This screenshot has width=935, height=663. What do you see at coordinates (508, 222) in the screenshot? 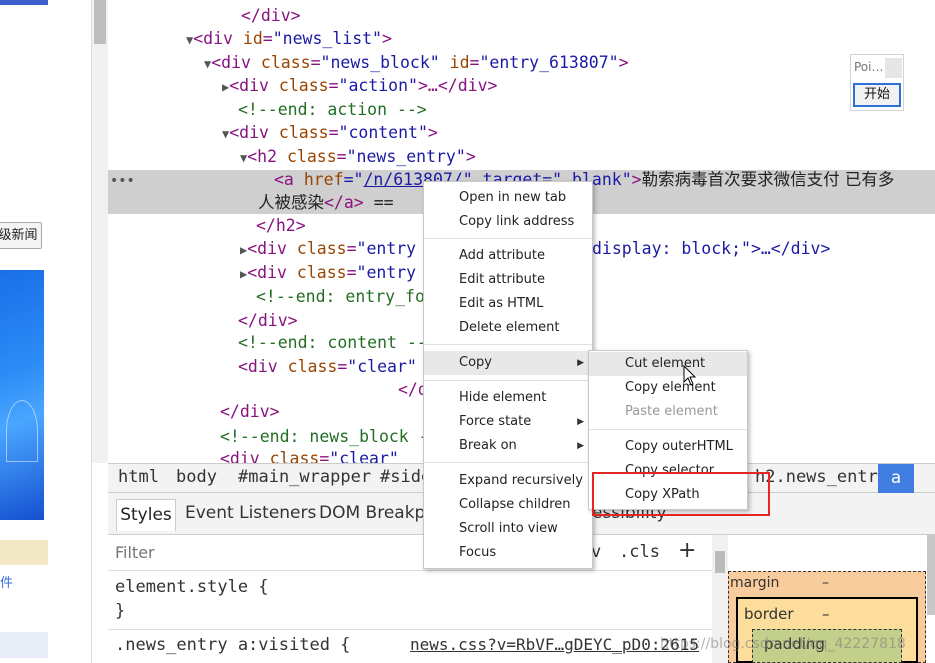
I see `menu-copy-link-address: Copy link address` at bounding box center [508, 222].